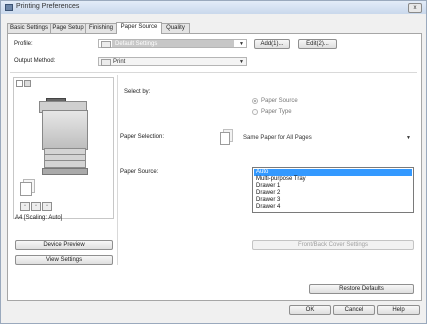  I want to click on close-button: x, so click(415, 8).